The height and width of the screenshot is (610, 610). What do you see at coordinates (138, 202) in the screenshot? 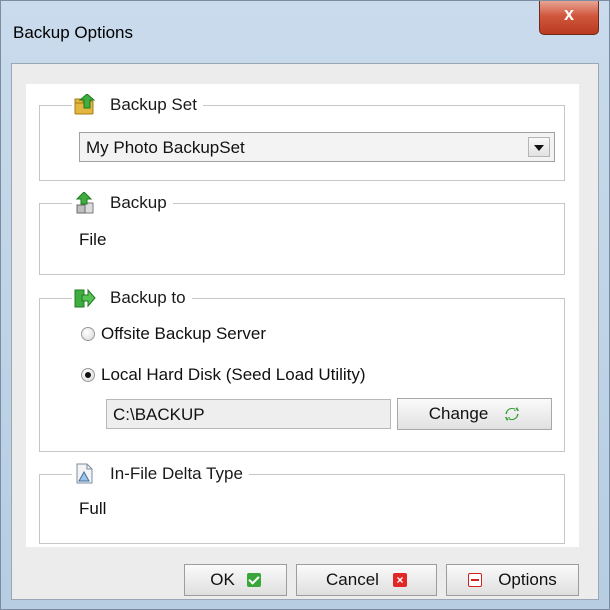
I see `backup-label: Backup` at bounding box center [138, 202].